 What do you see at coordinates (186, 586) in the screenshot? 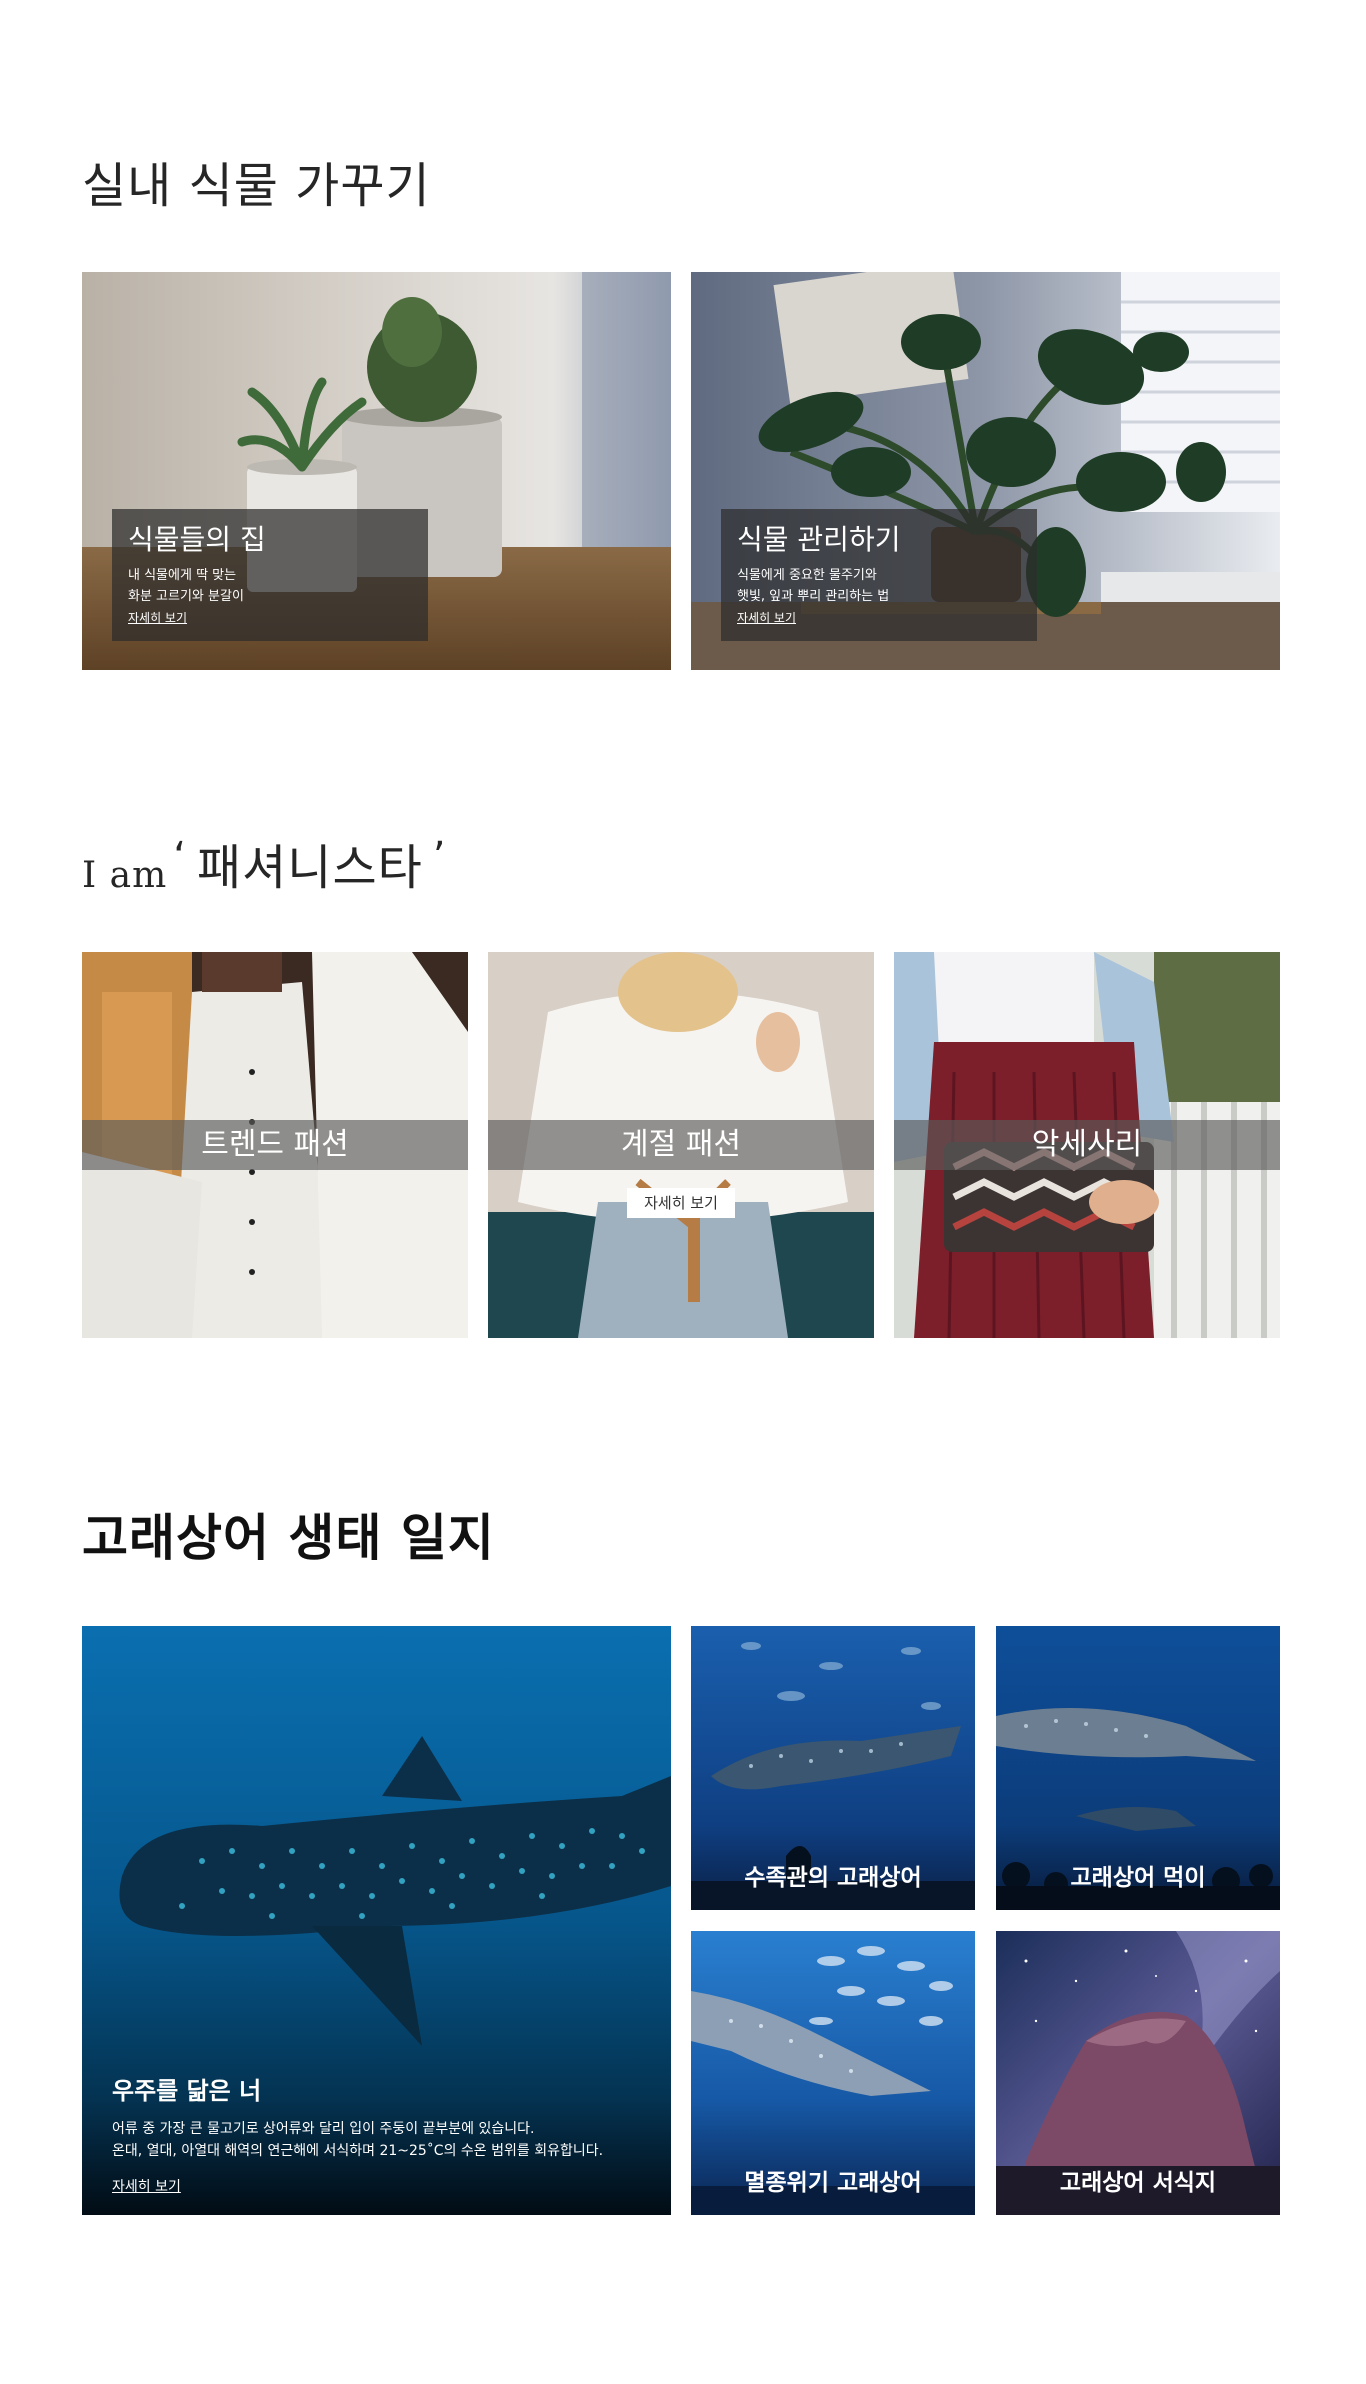
I see `plant-card-description: 내 식물에게 딱 맞는 화분 고르기와 분갈이` at bounding box center [186, 586].